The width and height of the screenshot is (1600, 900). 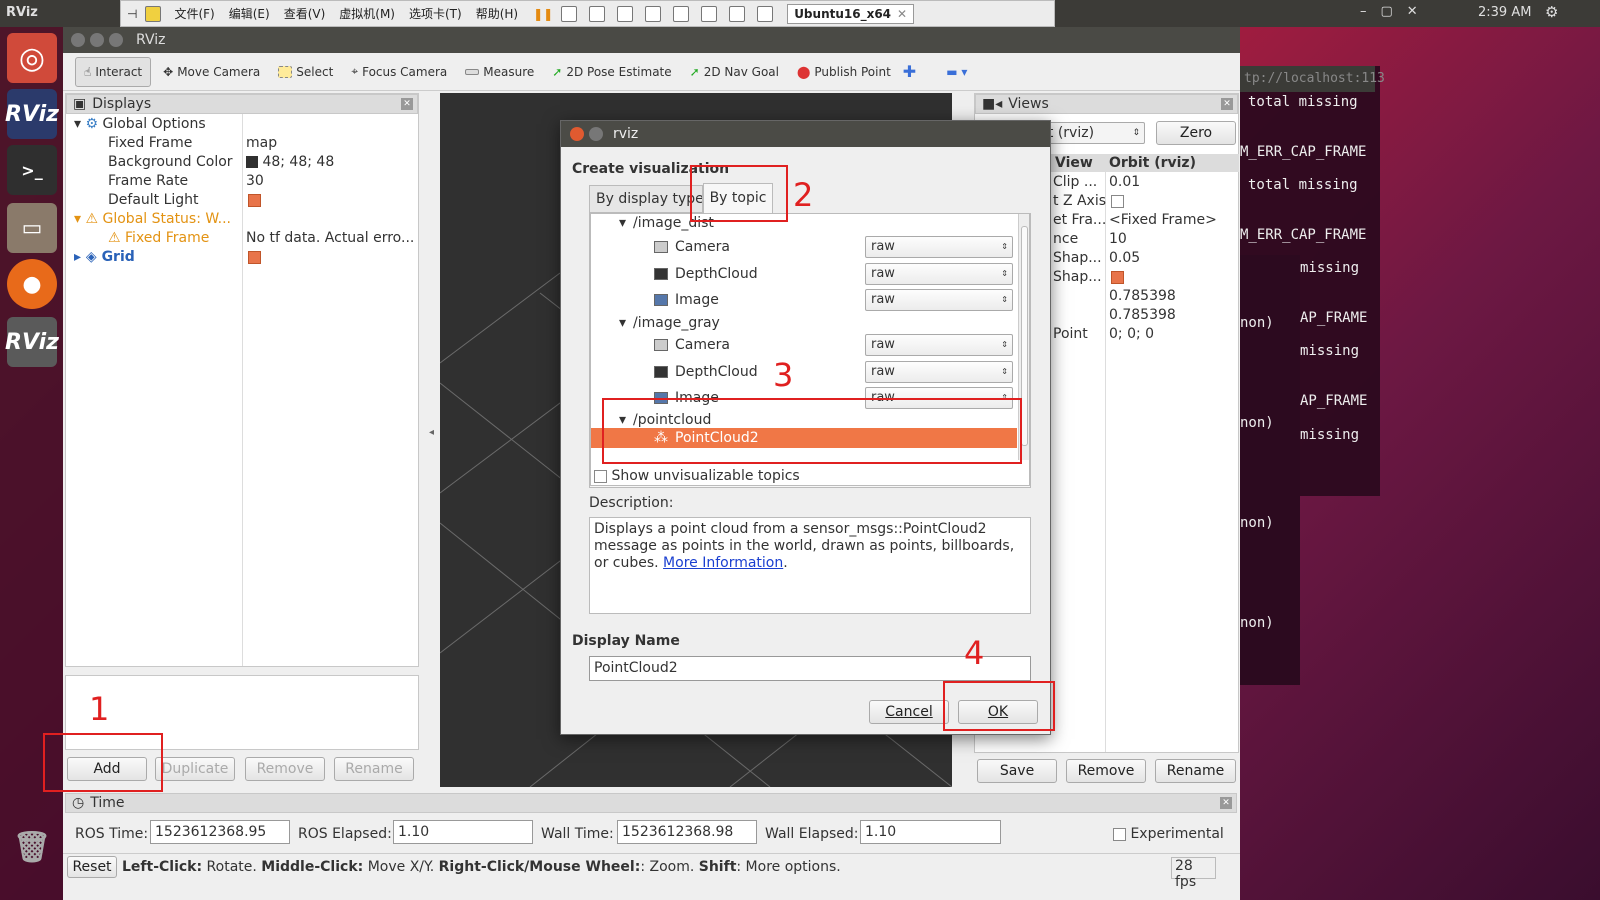 What do you see at coordinates (611, 72) in the screenshot?
I see `tool-2d-pose-estimate: ➚ 2D Pose Estimate` at bounding box center [611, 72].